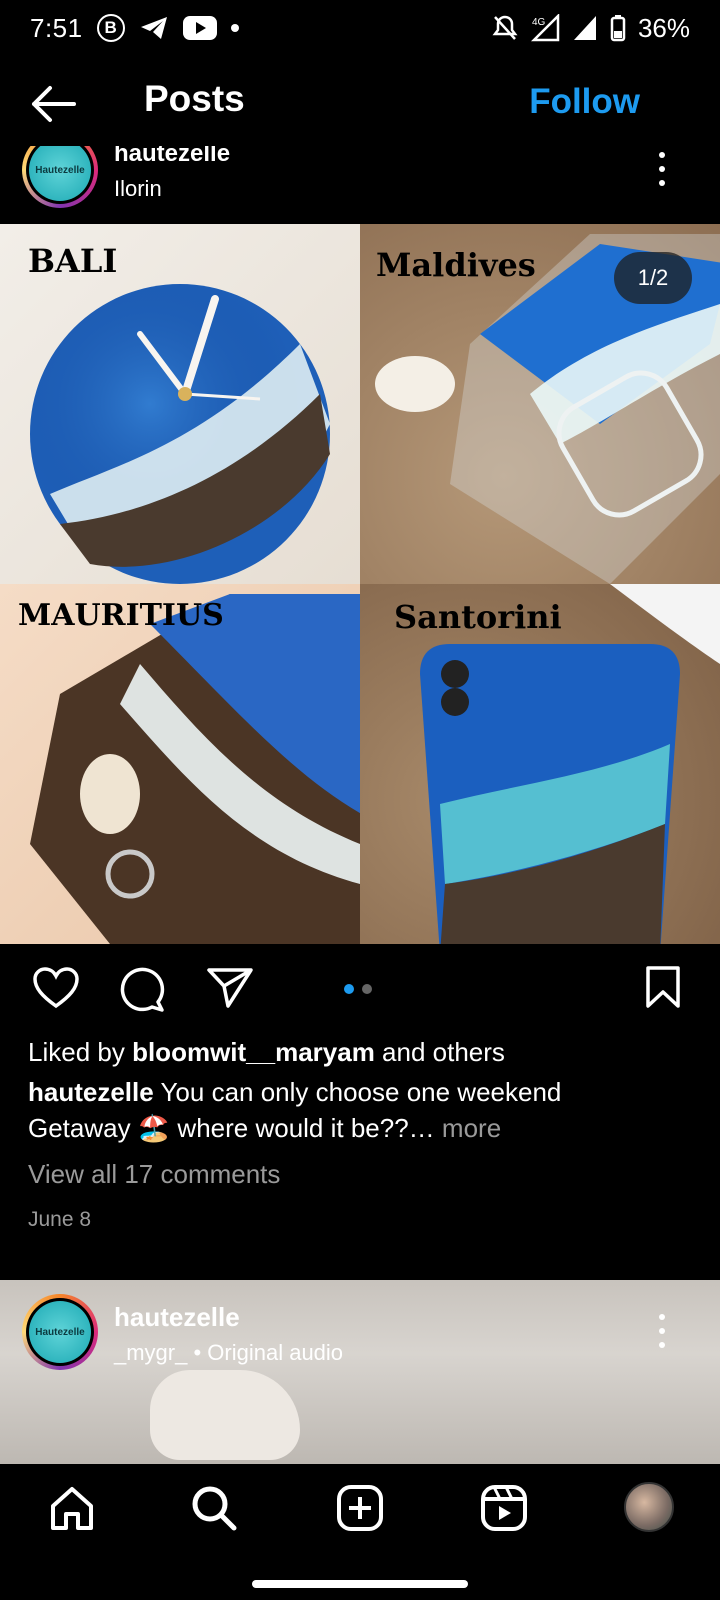 The height and width of the screenshot is (1600, 720). I want to click on carousel-pager, so click(358, 989).